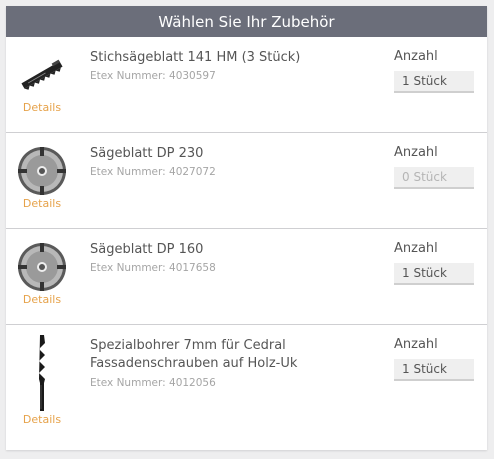 Image resolution: width=494 pixels, height=459 pixels. Describe the element at coordinates (153, 76) in the screenshot. I see `product-sku: Etex Nummer: 4030597` at that location.